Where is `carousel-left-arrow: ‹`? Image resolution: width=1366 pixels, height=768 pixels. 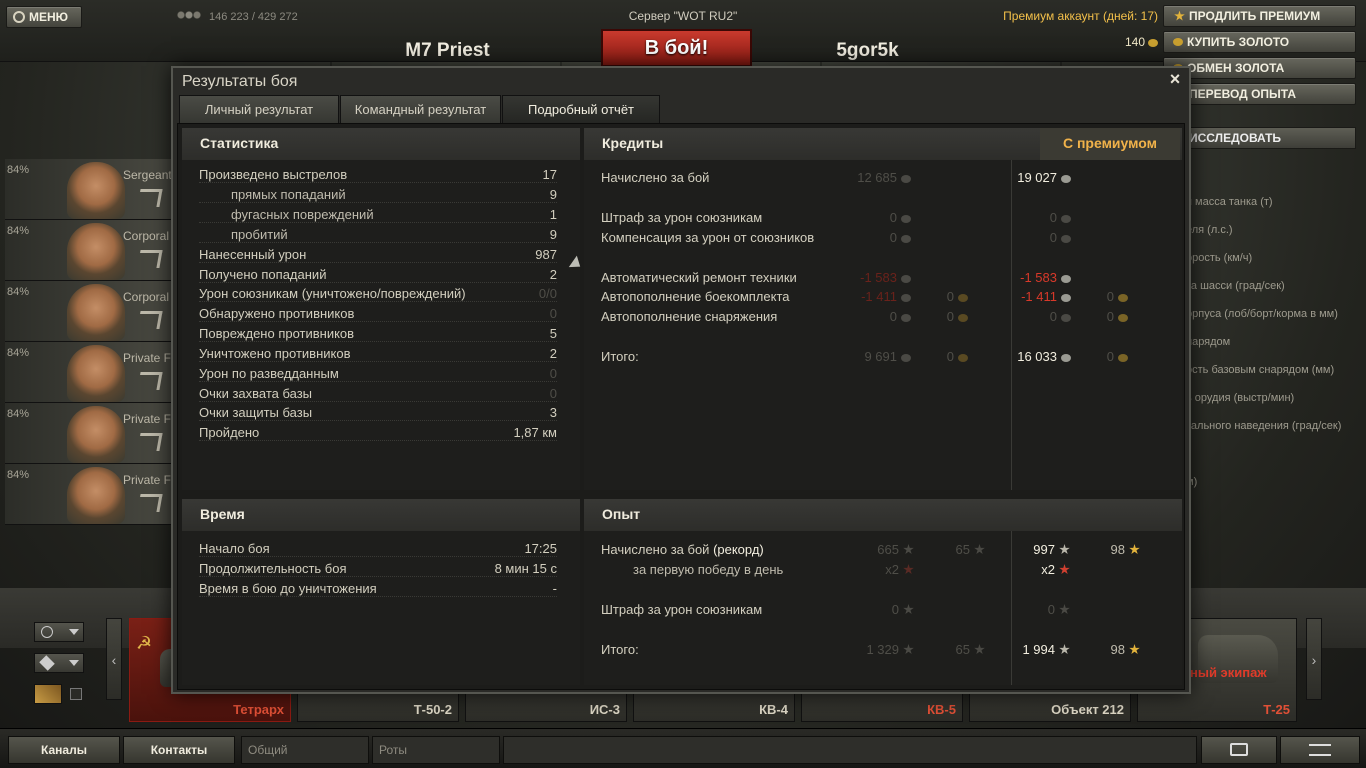 carousel-left-arrow: ‹ is located at coordinates (114, 659).